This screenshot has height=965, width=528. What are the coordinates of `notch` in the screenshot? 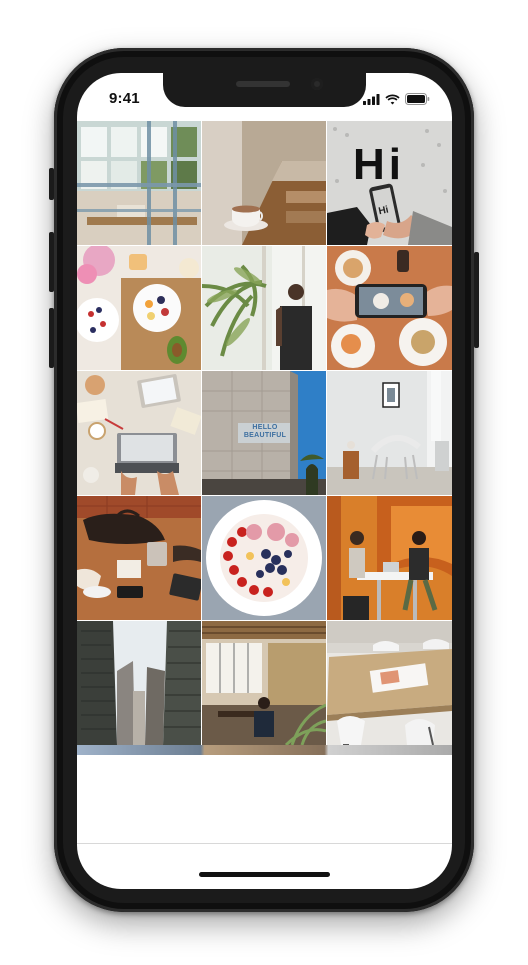 It's located at (264, 90).